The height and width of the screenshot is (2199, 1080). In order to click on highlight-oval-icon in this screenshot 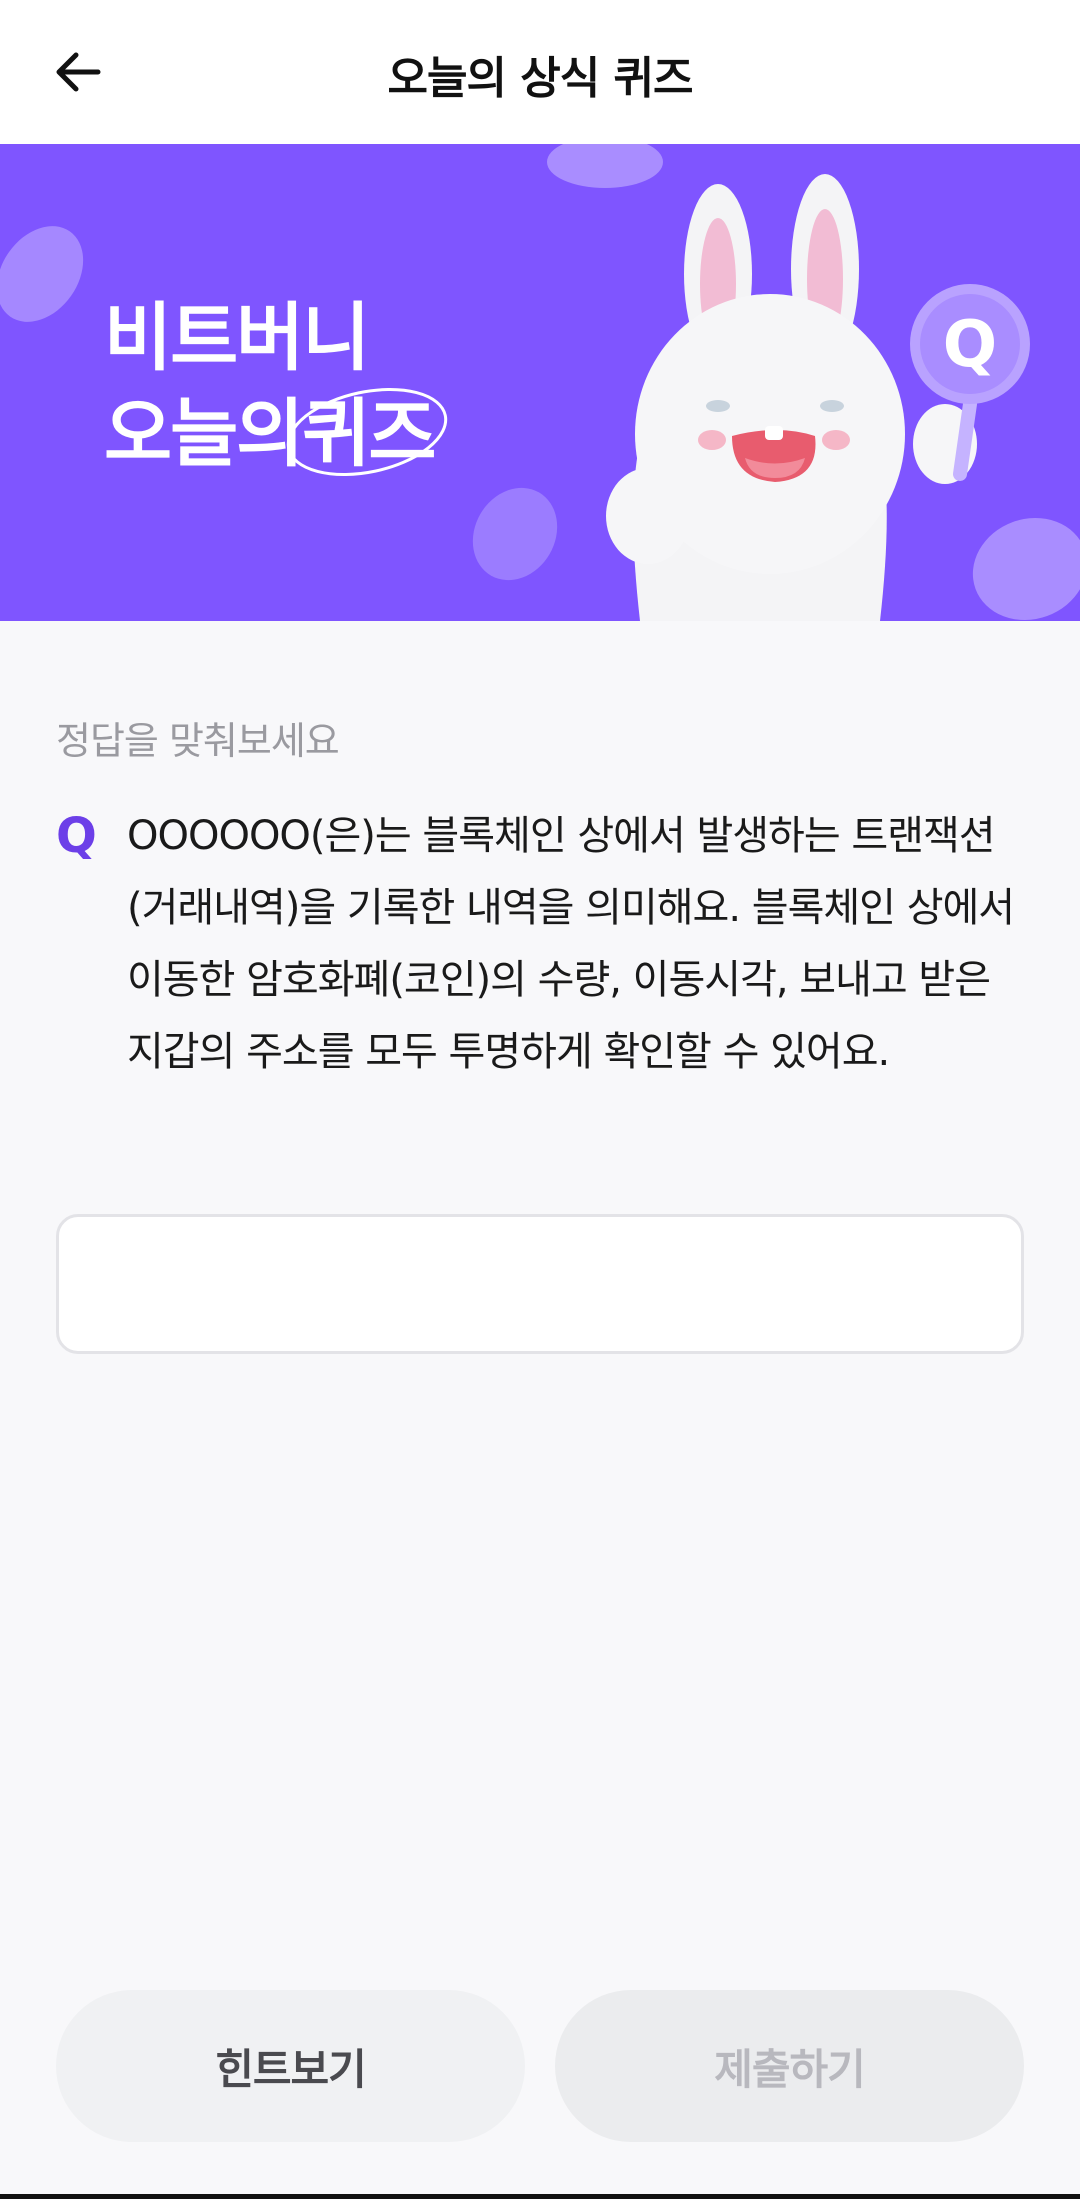, I will do `click(367, 432)`.